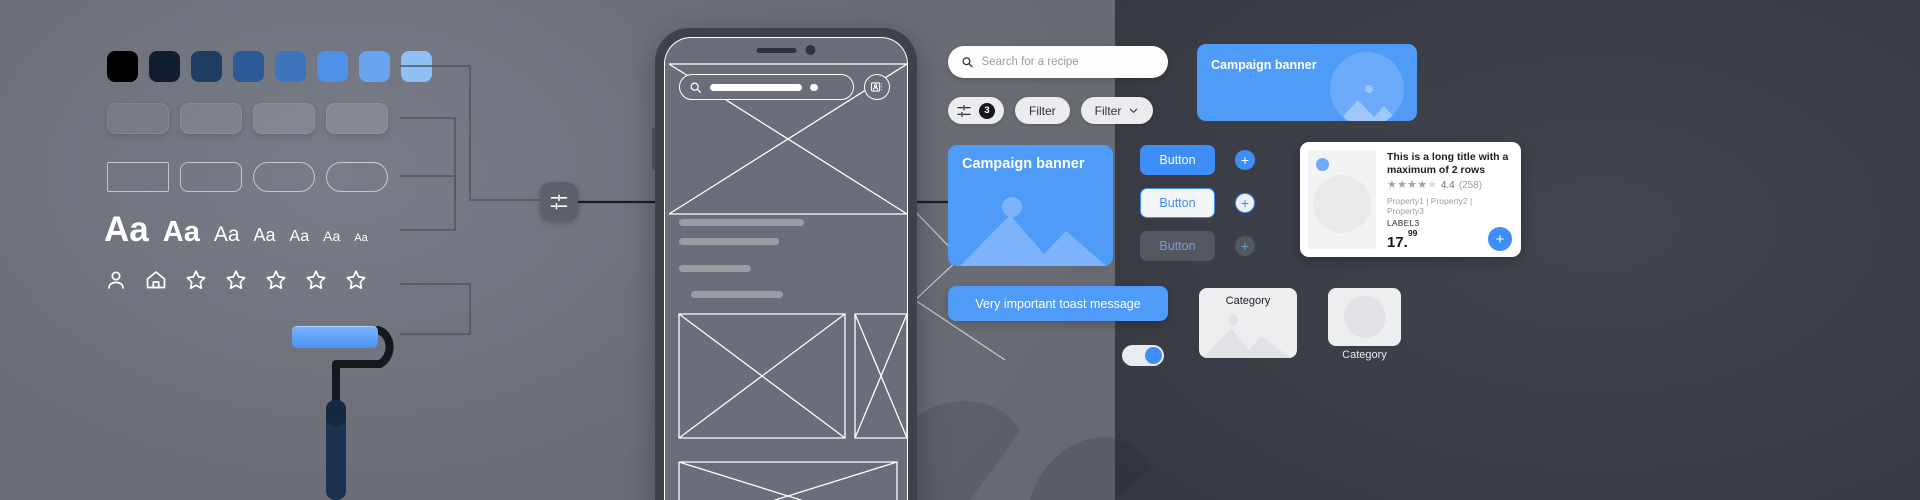  I want to click on campaign-banner-wide-title: Campaign banner, so click(1264, 65).